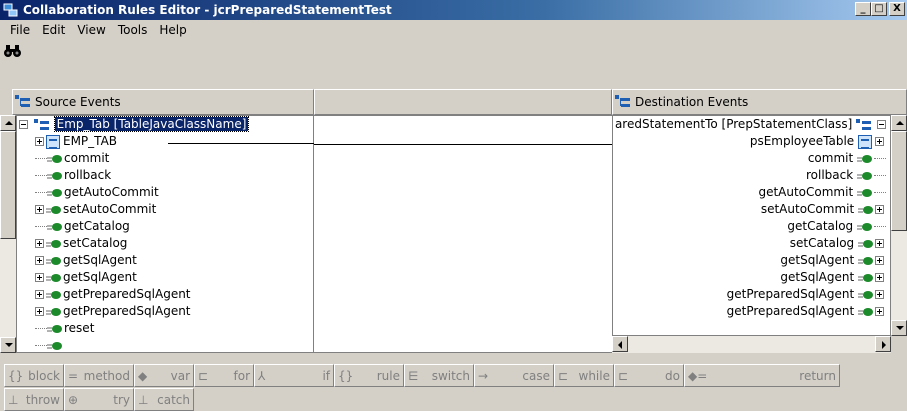 The image size is (907, 411). I want to click on destination-tree-item: setCatalog, so click(838, 243).